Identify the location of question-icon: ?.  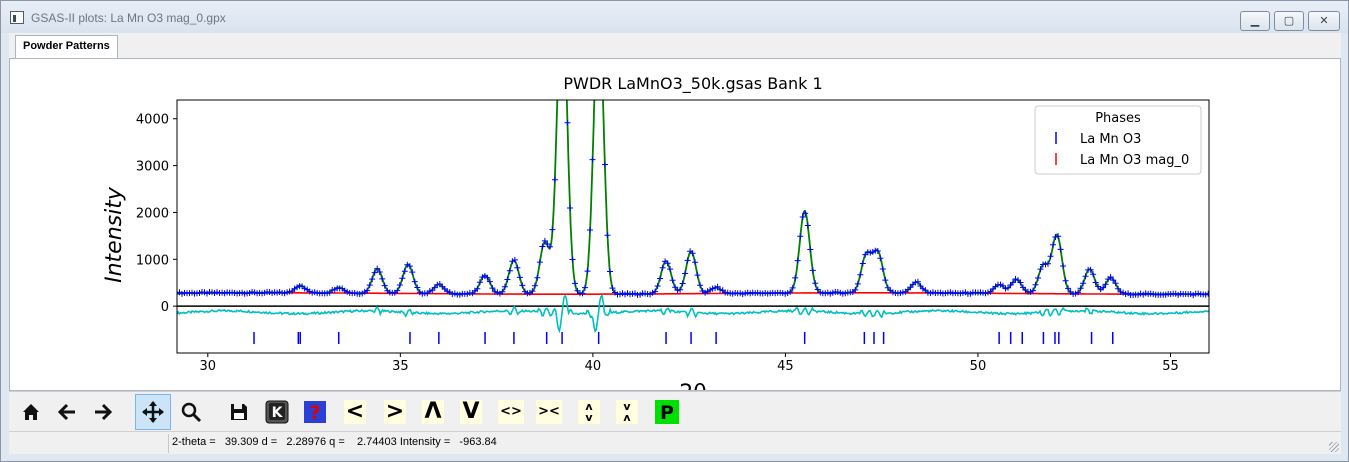
(315, 412).